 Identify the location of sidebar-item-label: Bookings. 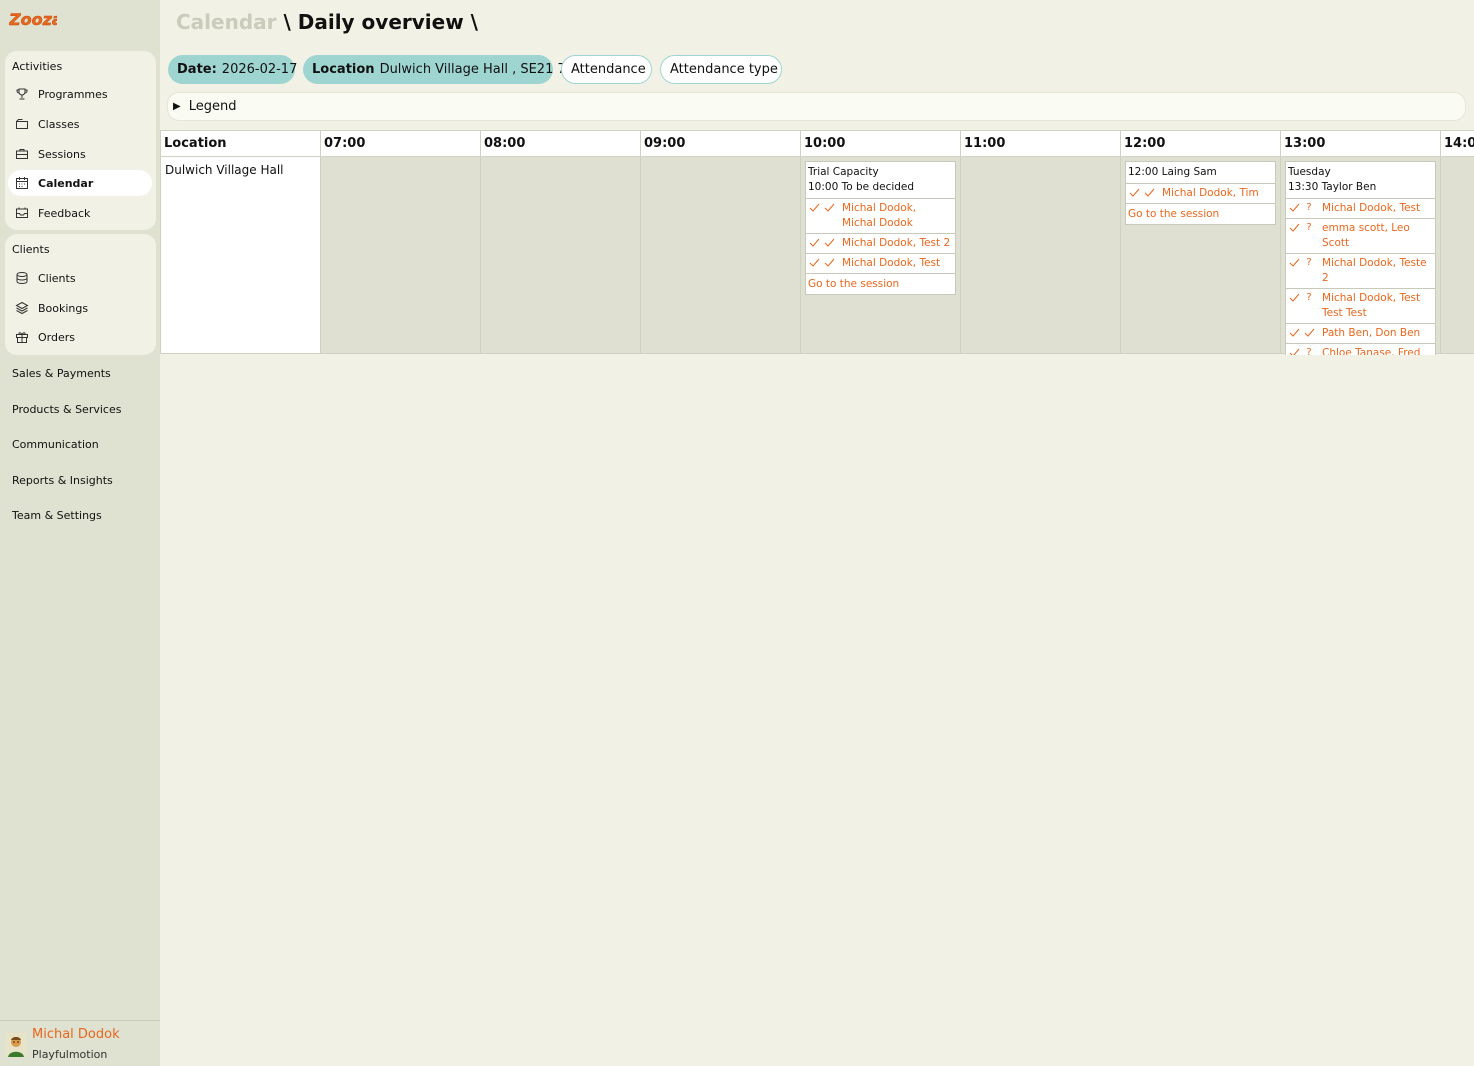
(63, 308).